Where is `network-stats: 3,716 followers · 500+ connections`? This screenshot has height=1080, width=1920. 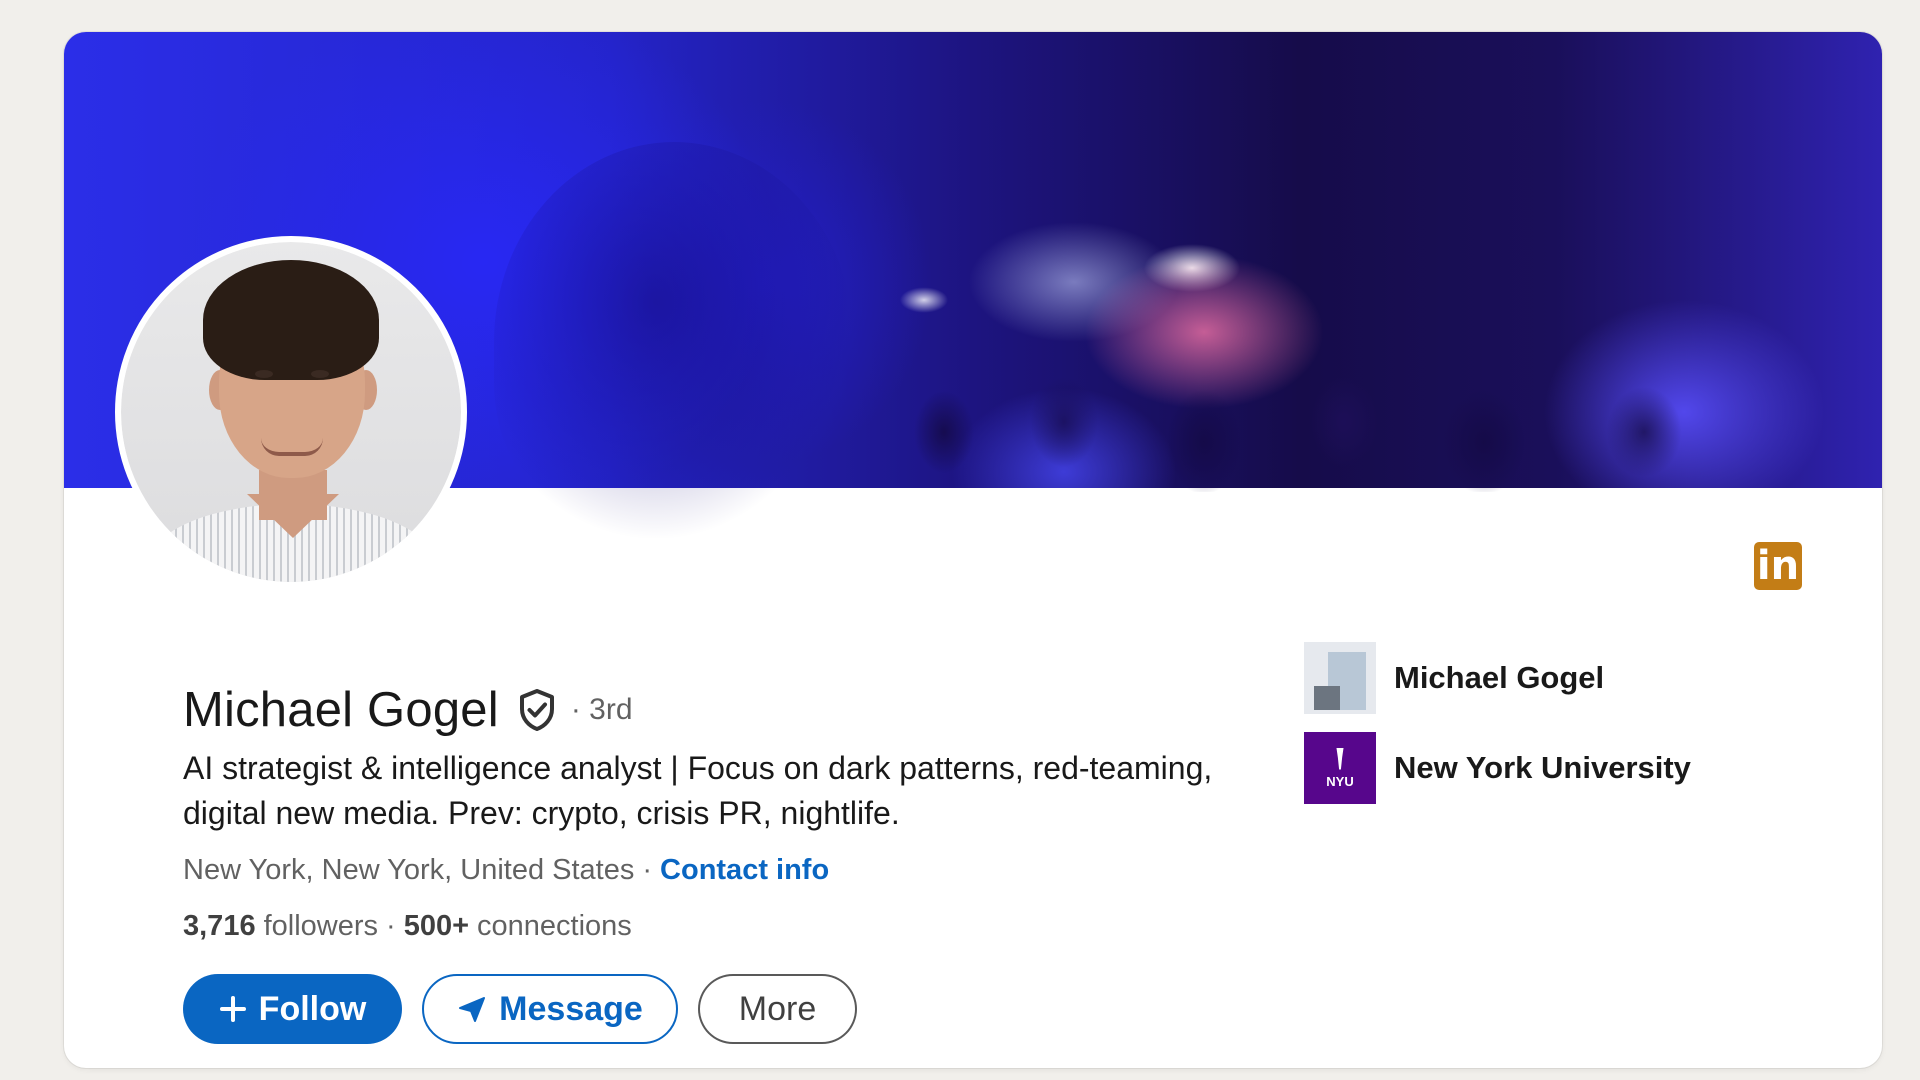 network-stats: 3,716 followers · 500+ connections is located at coordinates (407, 926).